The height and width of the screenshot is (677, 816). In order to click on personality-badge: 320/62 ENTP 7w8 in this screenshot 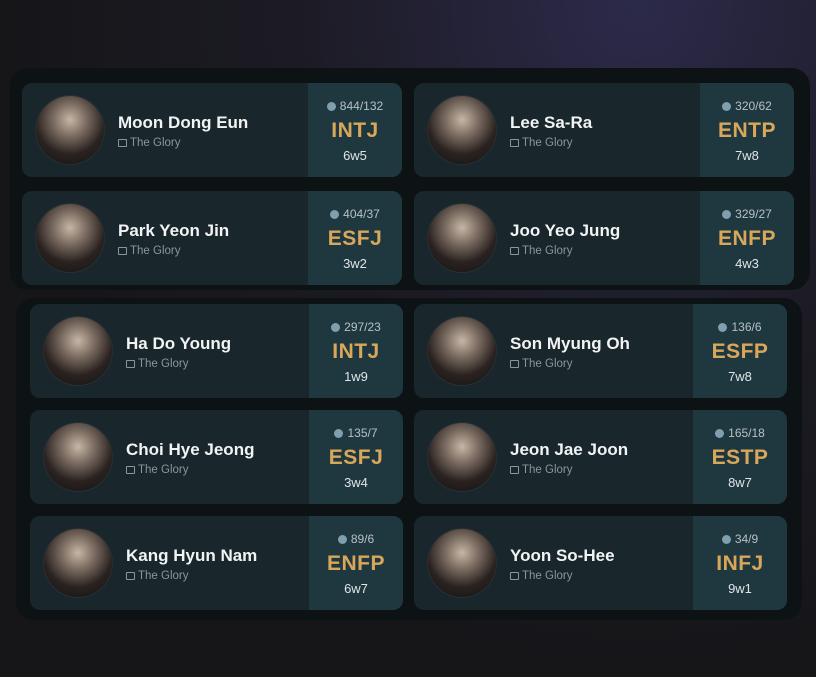, I will do `click(747, 130)`.